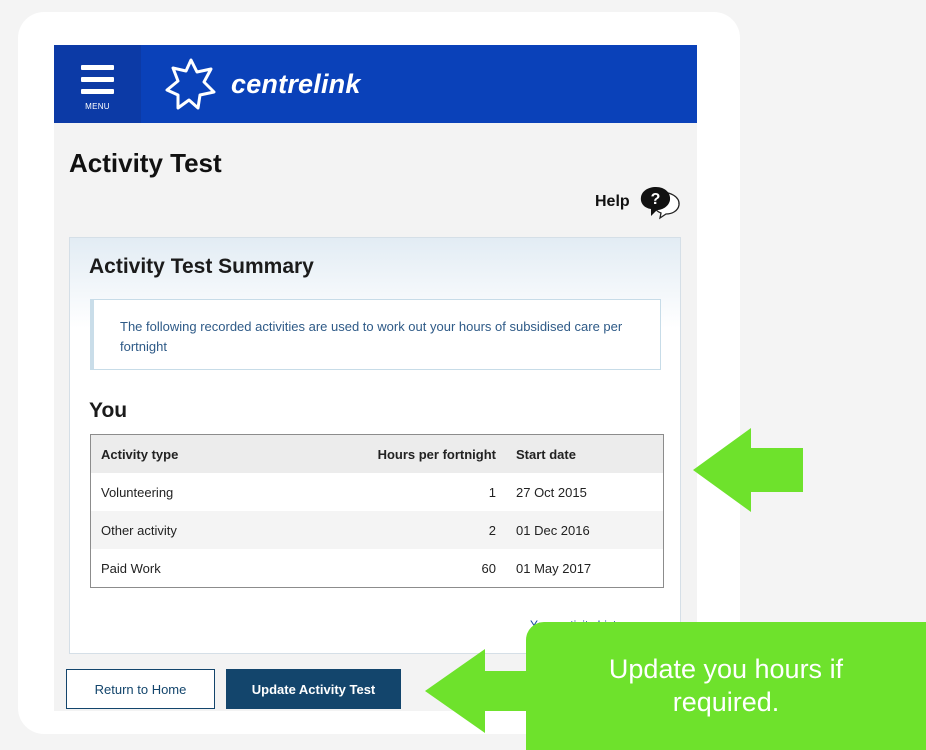 This screenshot has width=926, height=750. I want to click on column-header-activity-type: Activity type, so click(205, 453).